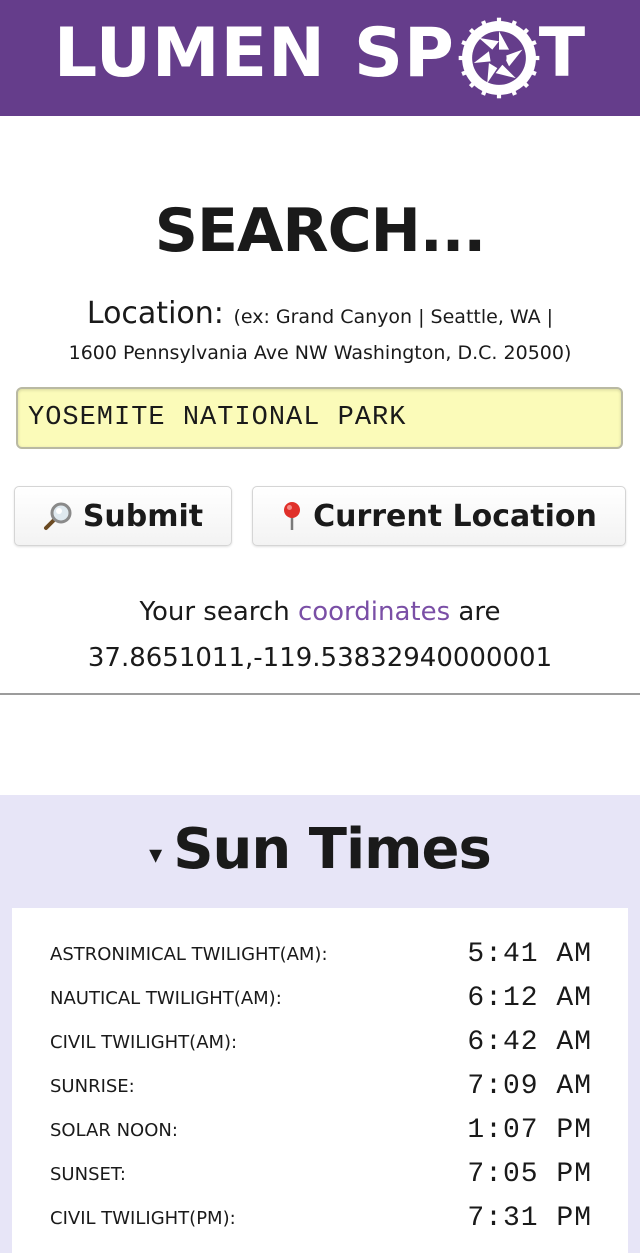  I want to click on sun-time-label: ASTRONIMICAL TWILIGHT(AM):, so click(189, 954).